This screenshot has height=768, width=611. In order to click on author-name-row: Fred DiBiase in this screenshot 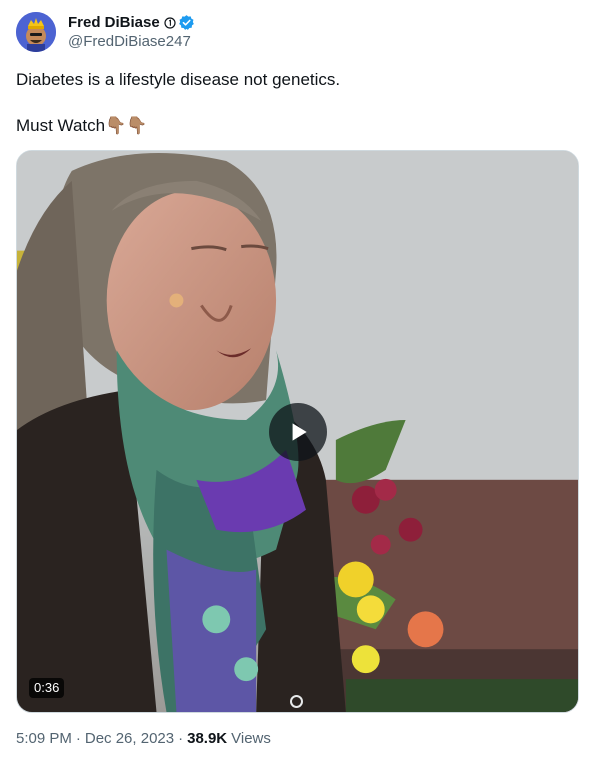, I will do `click(131, 22)`.